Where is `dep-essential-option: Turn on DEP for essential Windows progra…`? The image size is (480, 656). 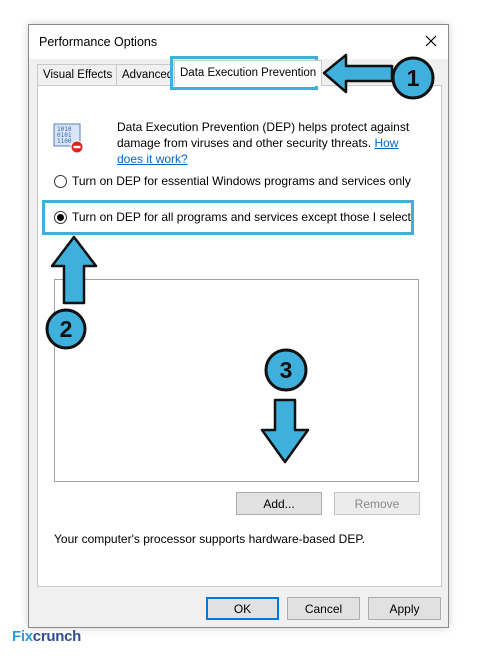
dep-essential-option: Turn on DEP for essential Windows progra… is located at coordinates (232, 181).